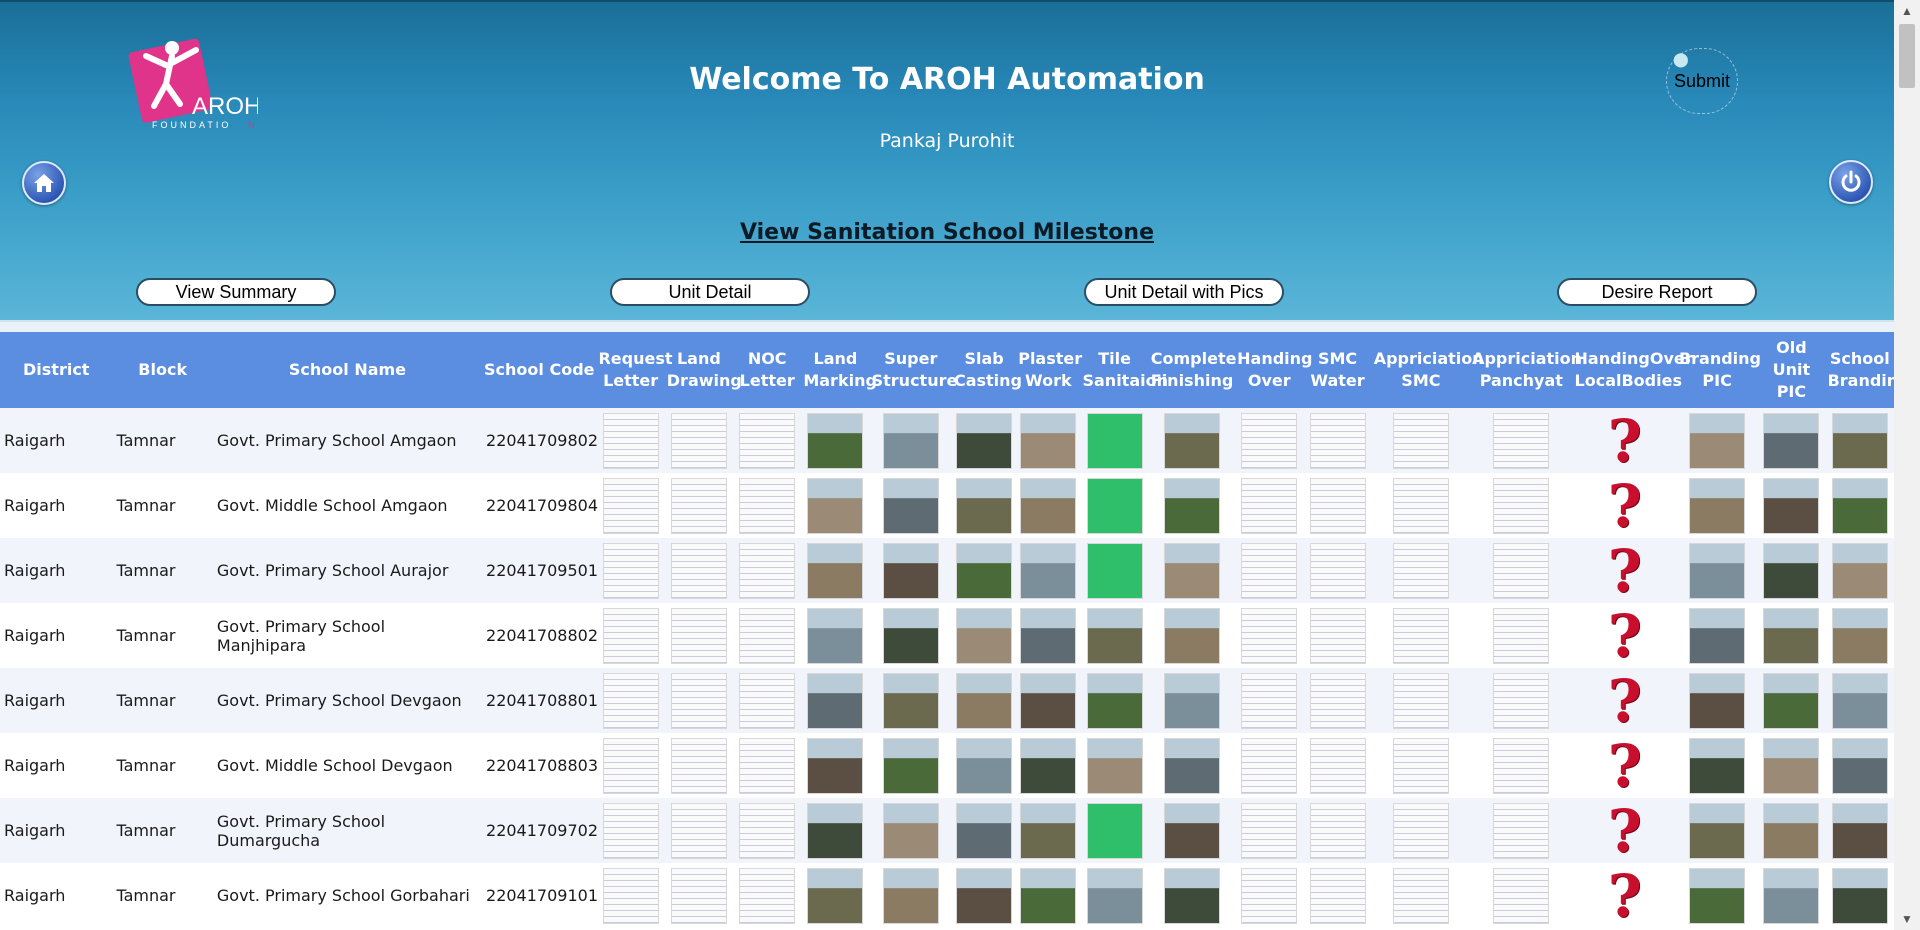  I want to click on submit-button: ⬤ Submit, so click(1702, 81).